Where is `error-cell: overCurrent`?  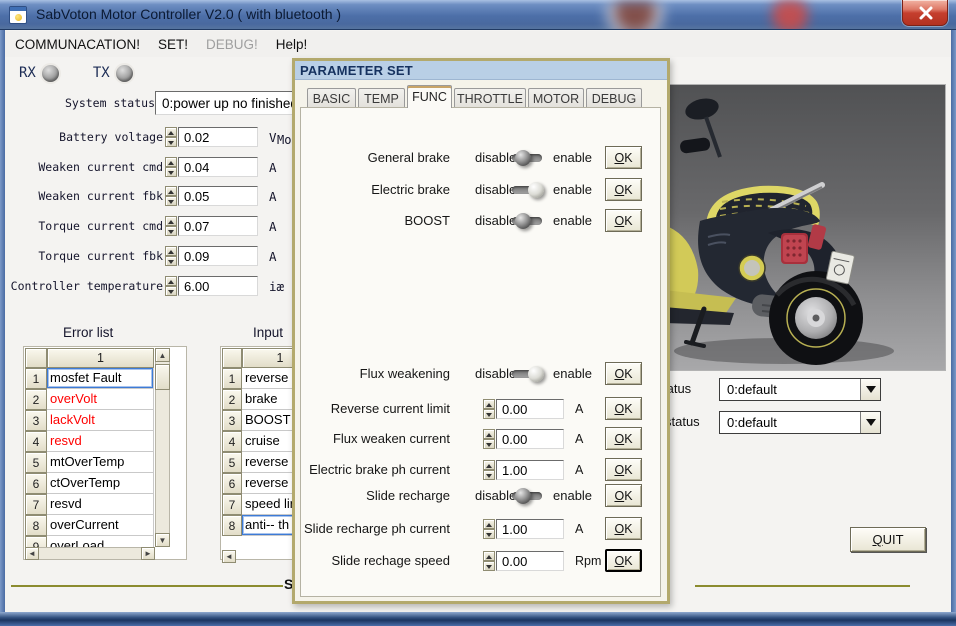 error-cell: overCurrent is located at coordinates (100, 525).